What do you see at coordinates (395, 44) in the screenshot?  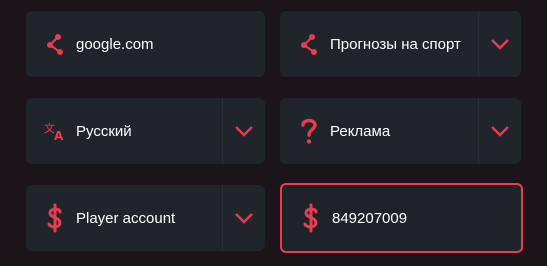 I see `category-value: Прогнозы на спорт` at bounding box center [395, 44].